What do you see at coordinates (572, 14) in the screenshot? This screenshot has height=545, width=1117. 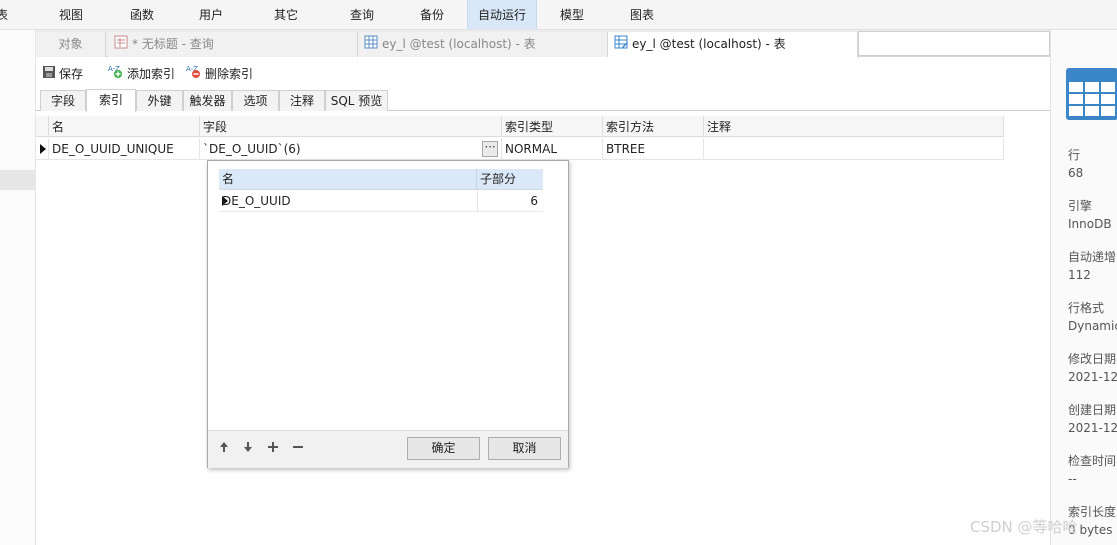 I see `menu-item-models: 模型` at bounding box center [572, 14].